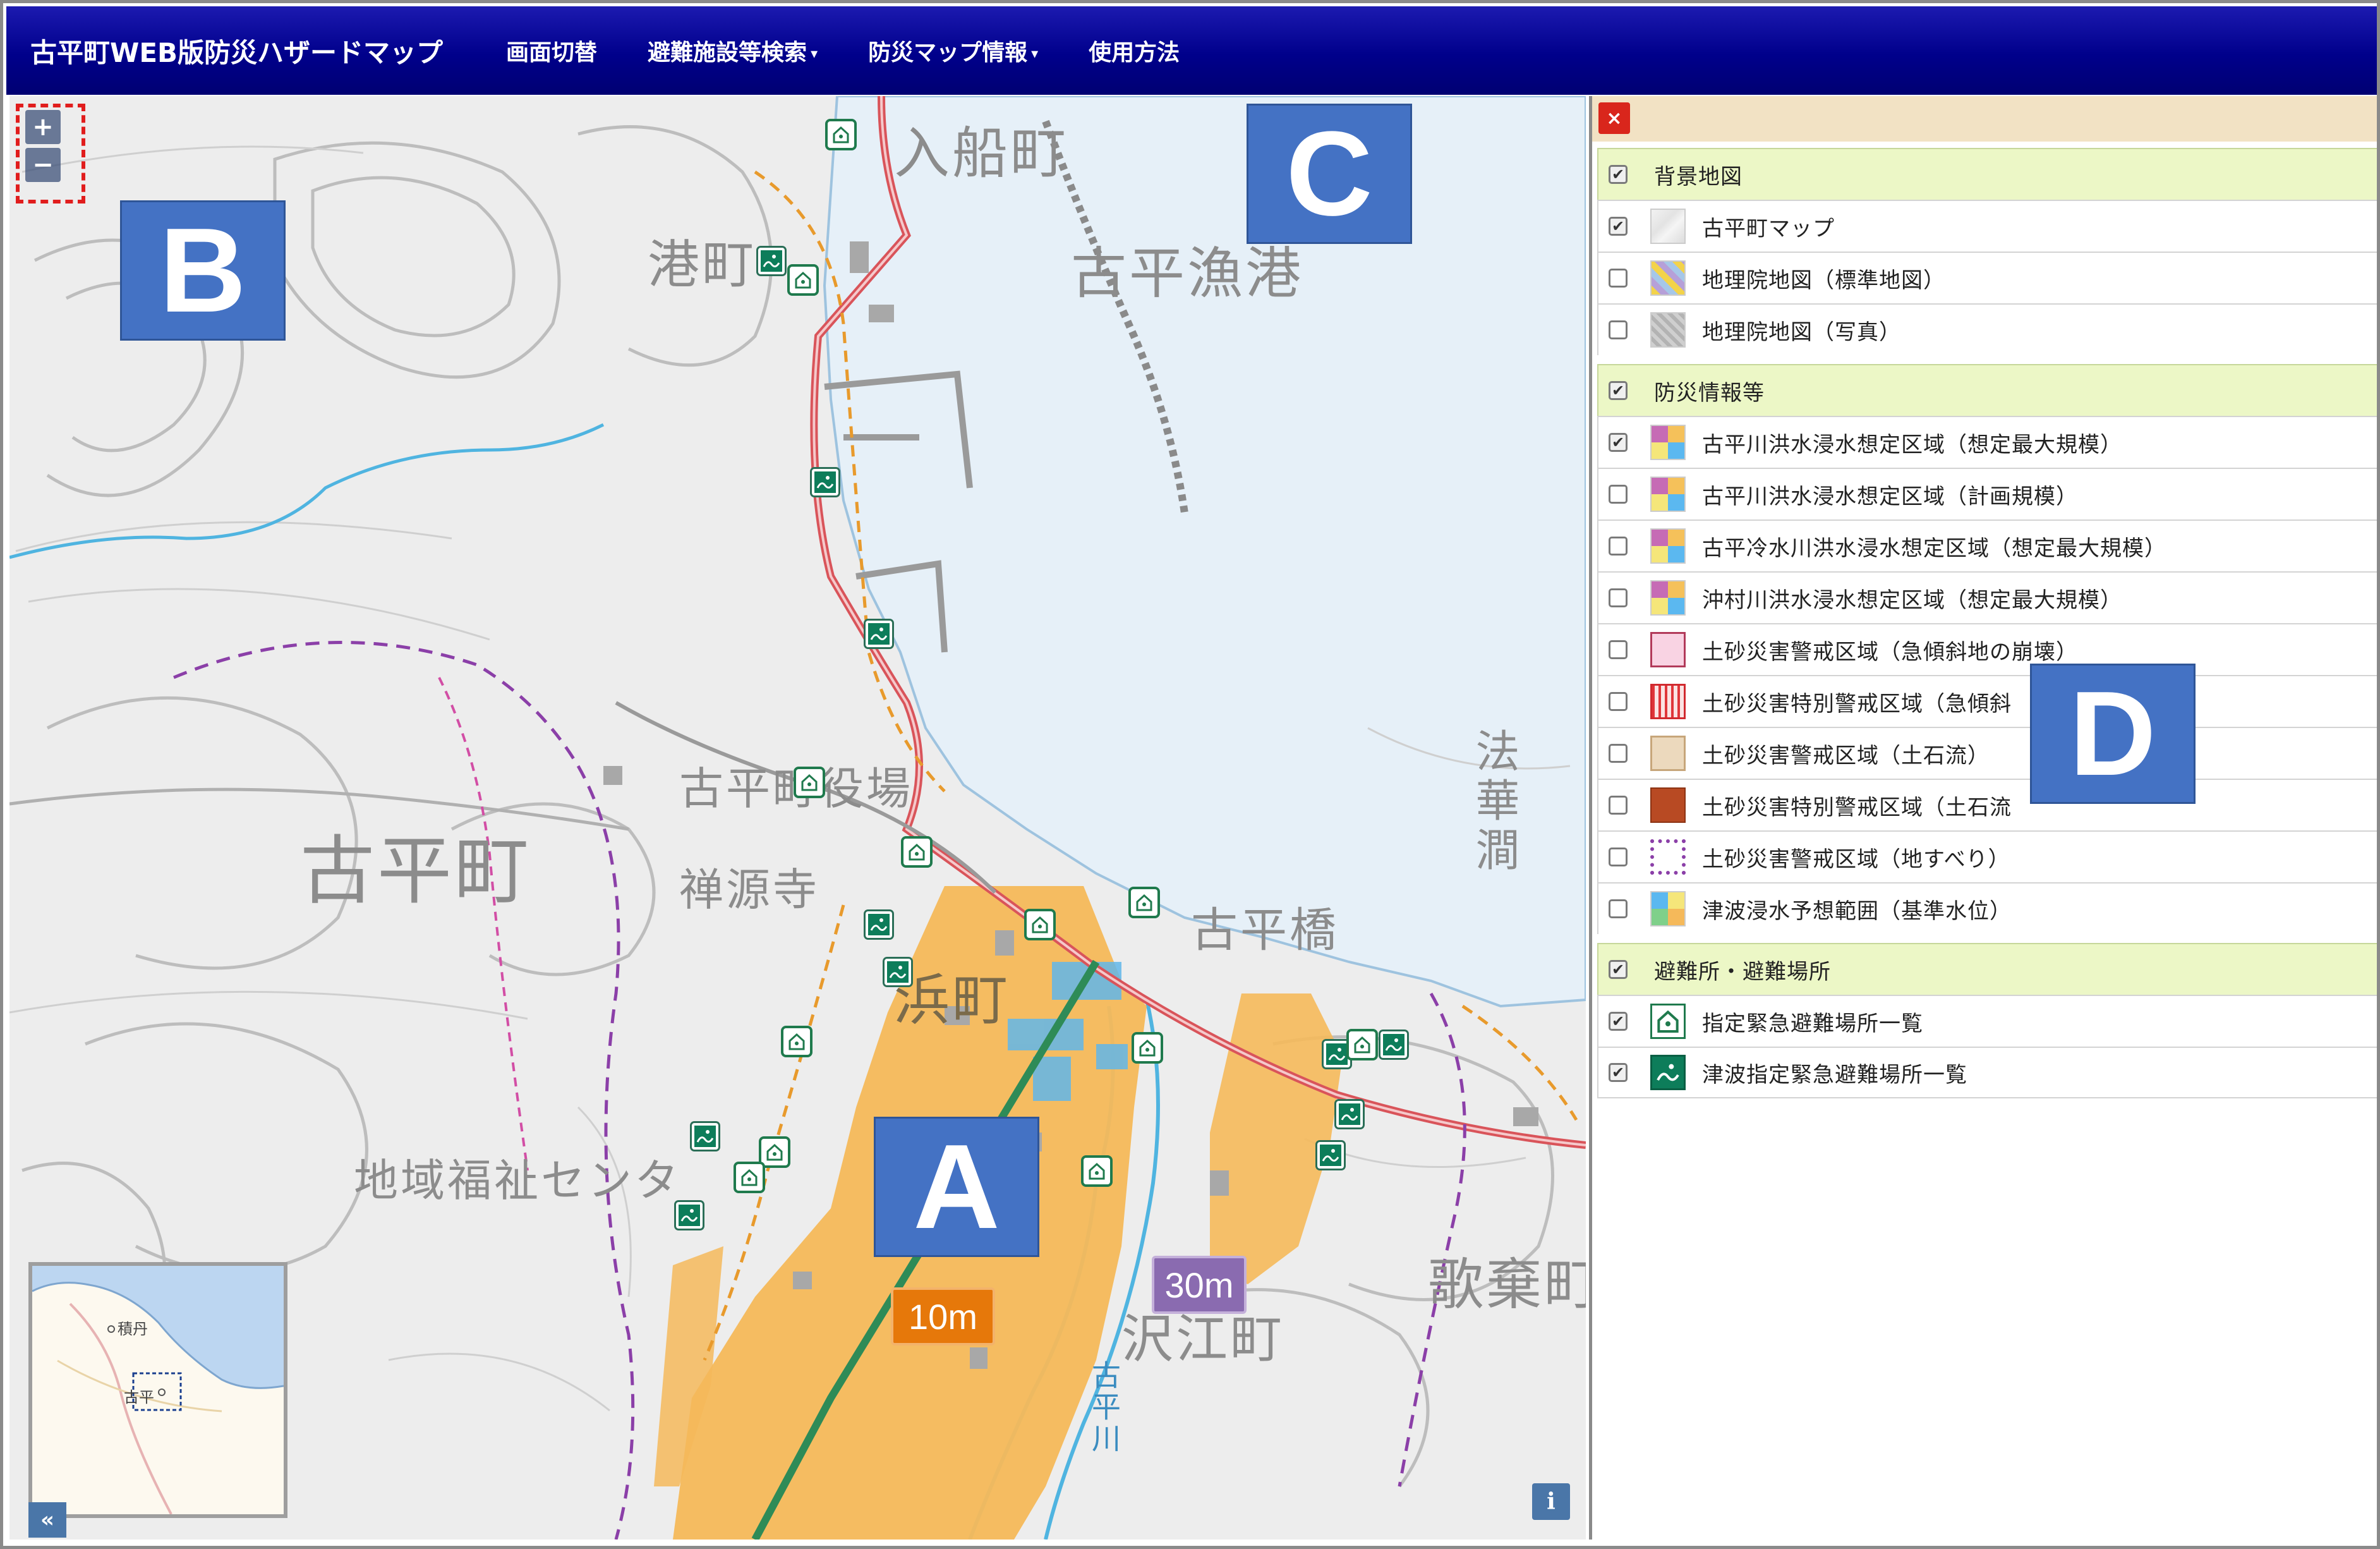 The image size is (2380, 1549). Describe the element at coordinates (157, 1390) in the screenshot. I see `overview-minimap: 積丹 古平` at that location.